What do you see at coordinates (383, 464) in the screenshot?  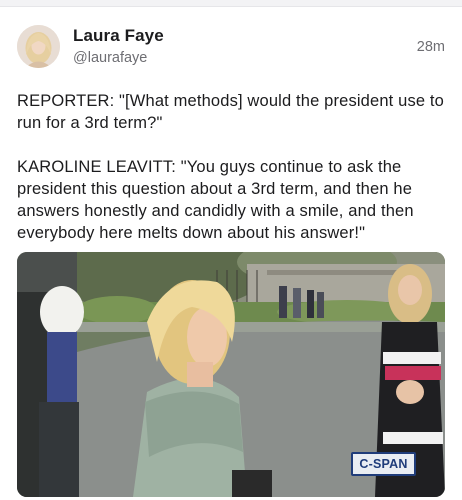 I see `cspan-watermark: C-SPAN` at bounding box center [383, 464].